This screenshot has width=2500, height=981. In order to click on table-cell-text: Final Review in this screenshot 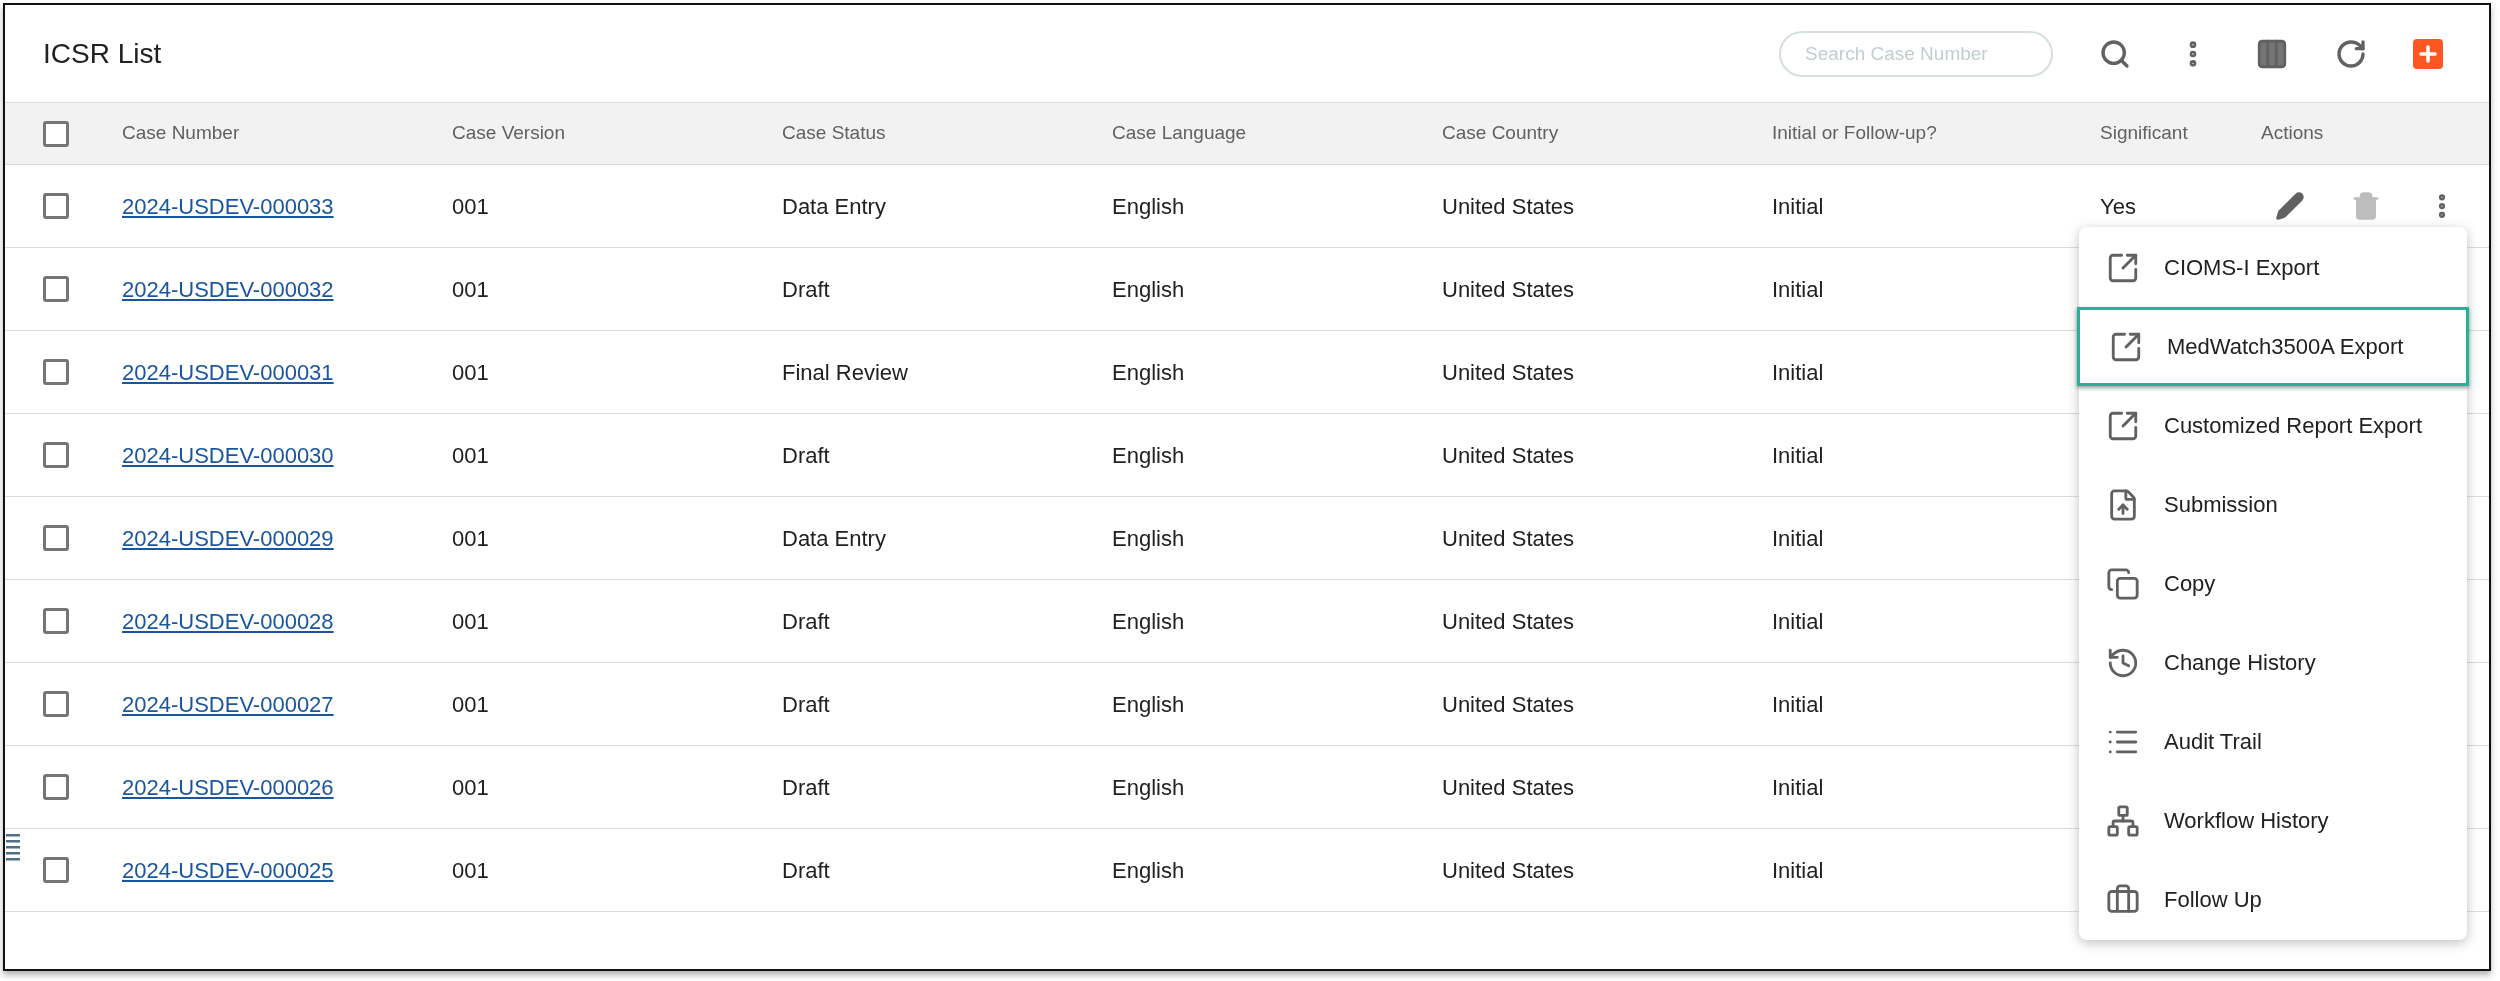, I will do `click(845, 372)`.